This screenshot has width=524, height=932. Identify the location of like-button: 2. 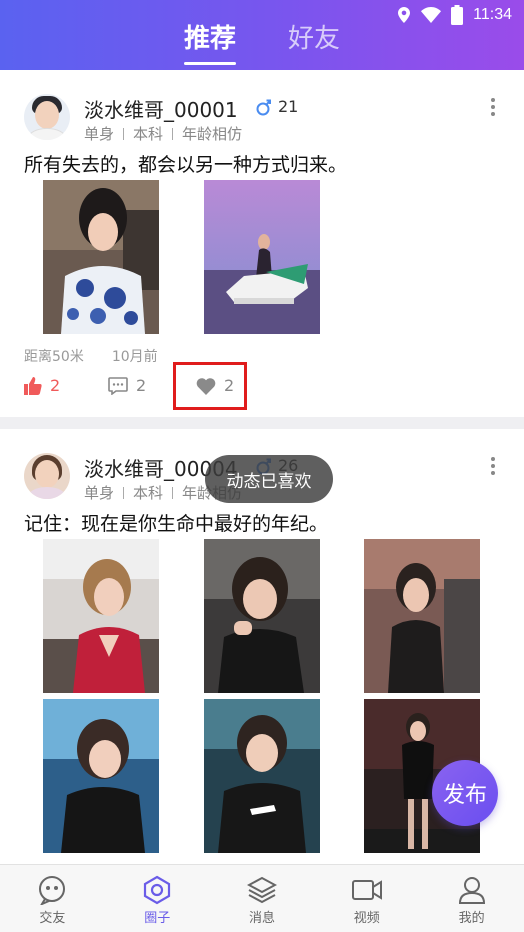
(42, 385).